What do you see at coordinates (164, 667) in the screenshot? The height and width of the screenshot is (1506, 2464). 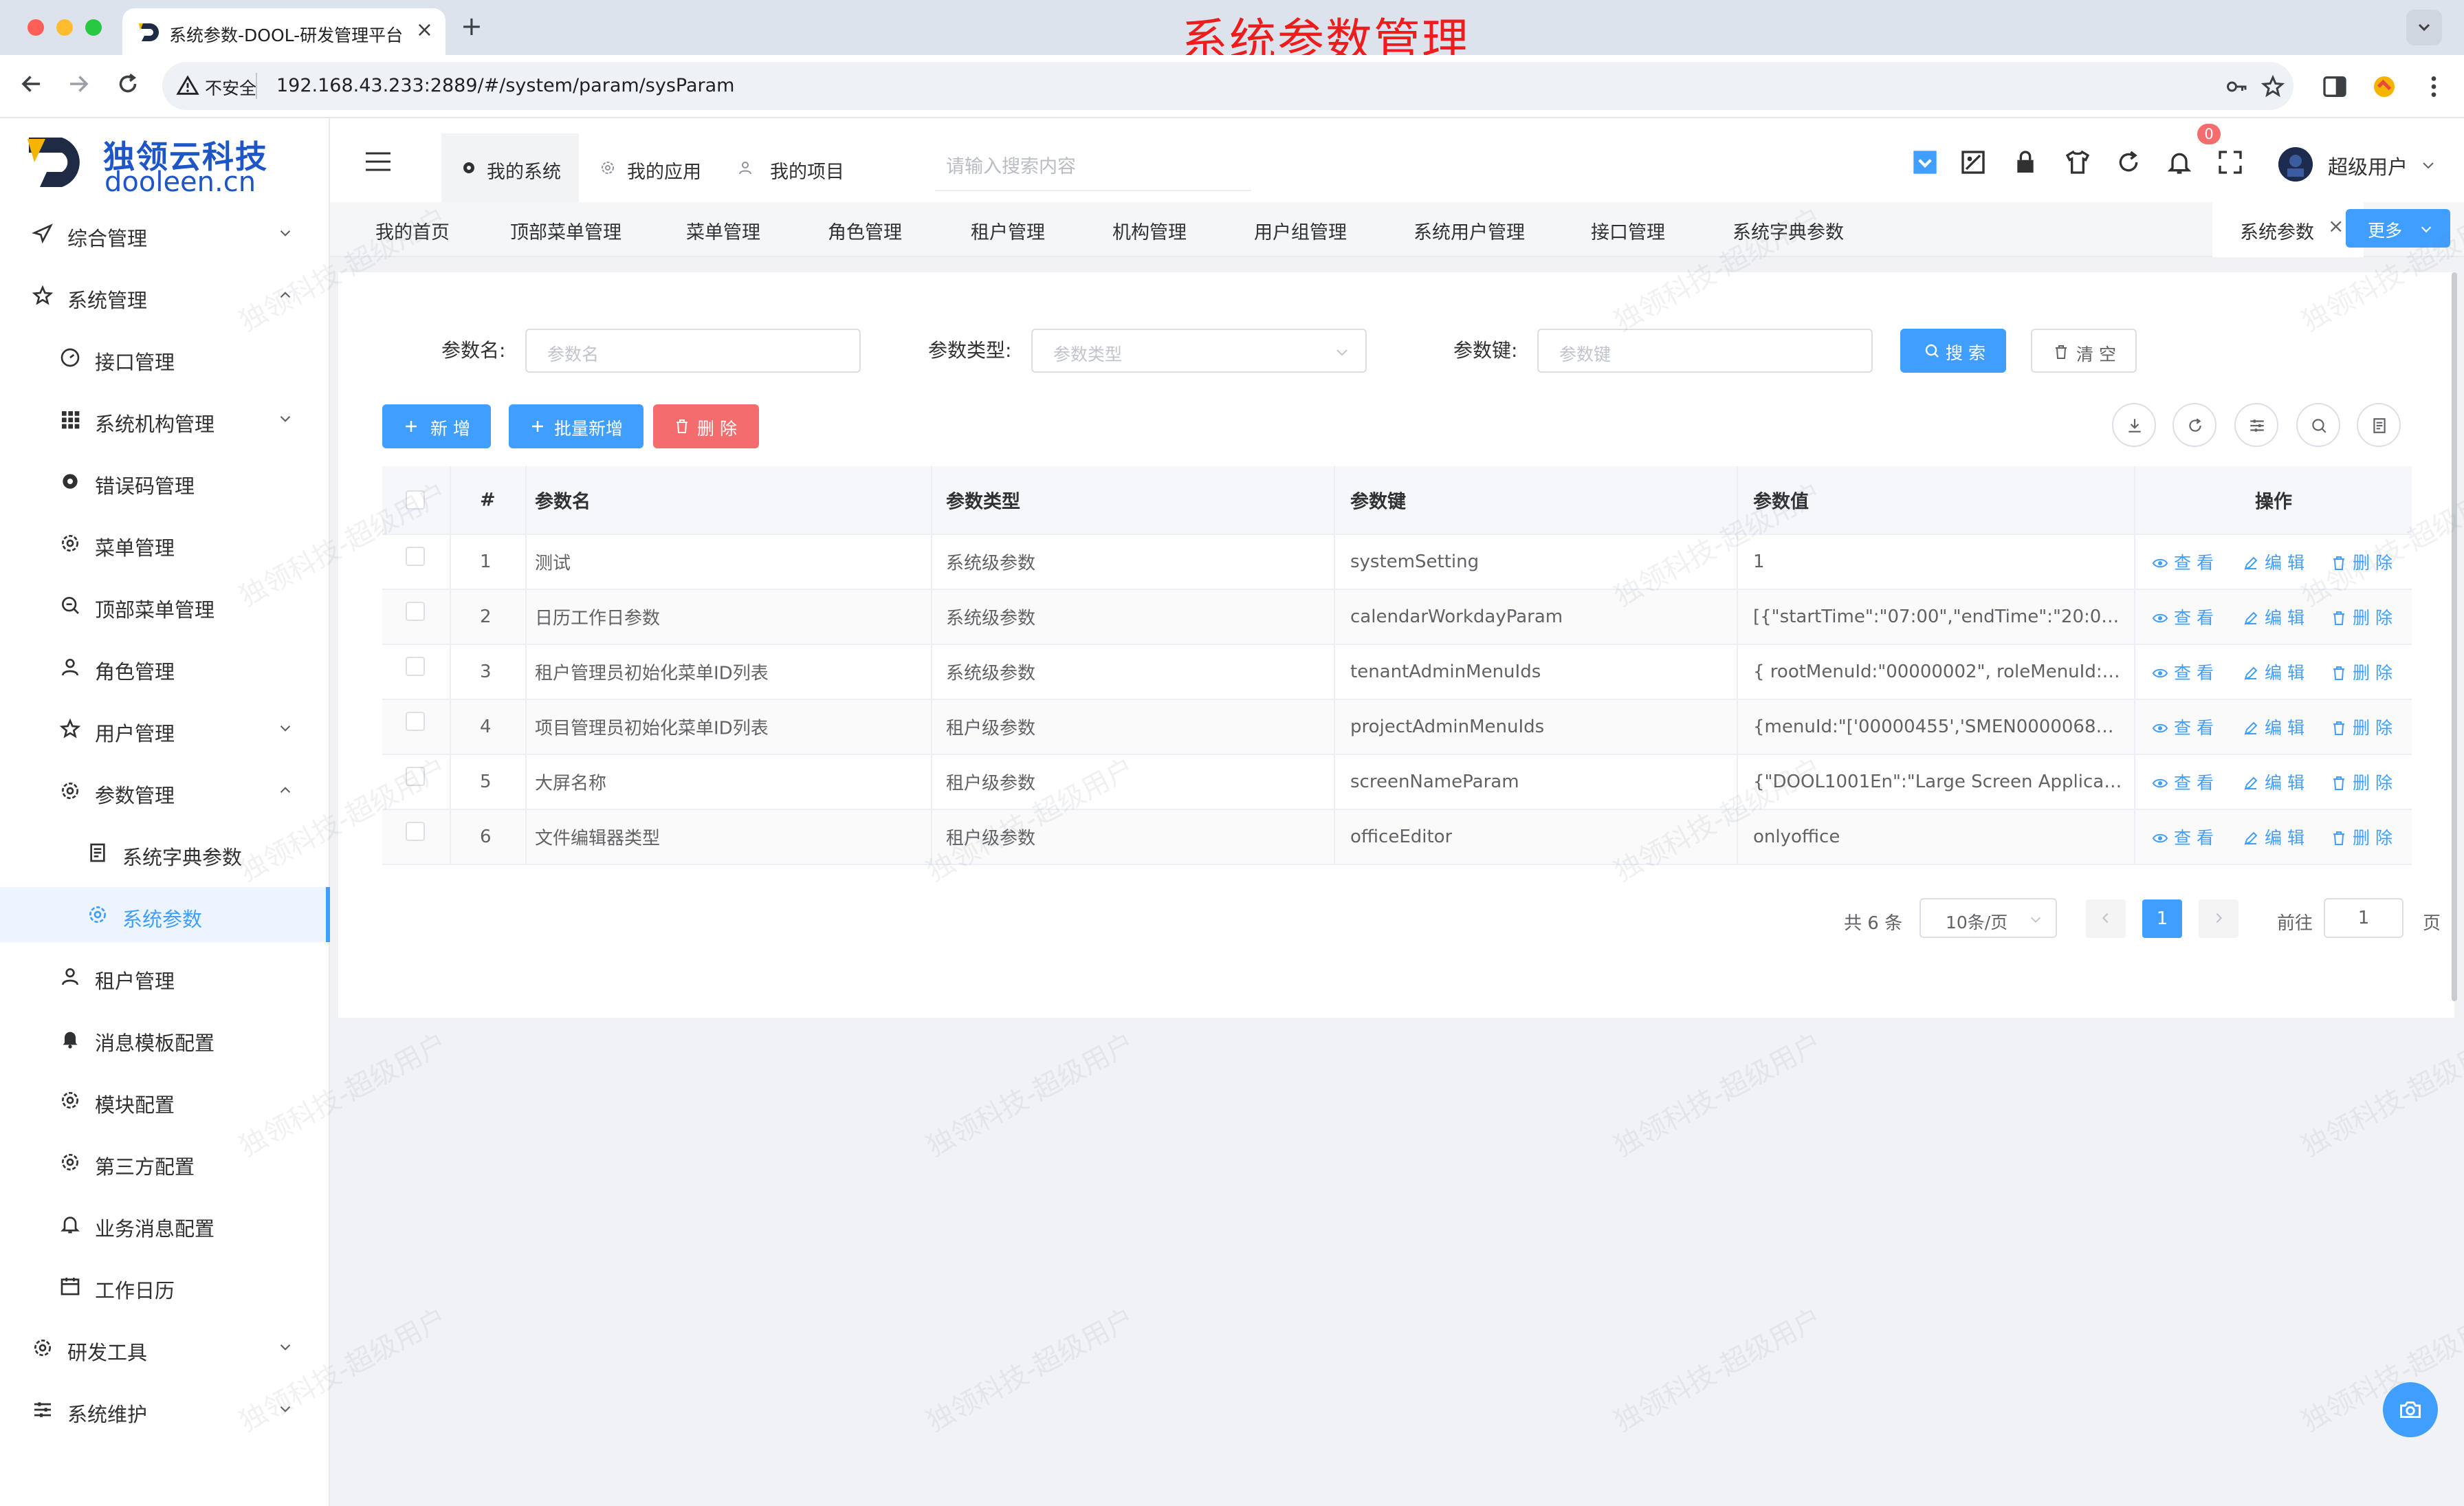 I see `sidebar-item-role: 角色管理` at bounding box center [164, 667].